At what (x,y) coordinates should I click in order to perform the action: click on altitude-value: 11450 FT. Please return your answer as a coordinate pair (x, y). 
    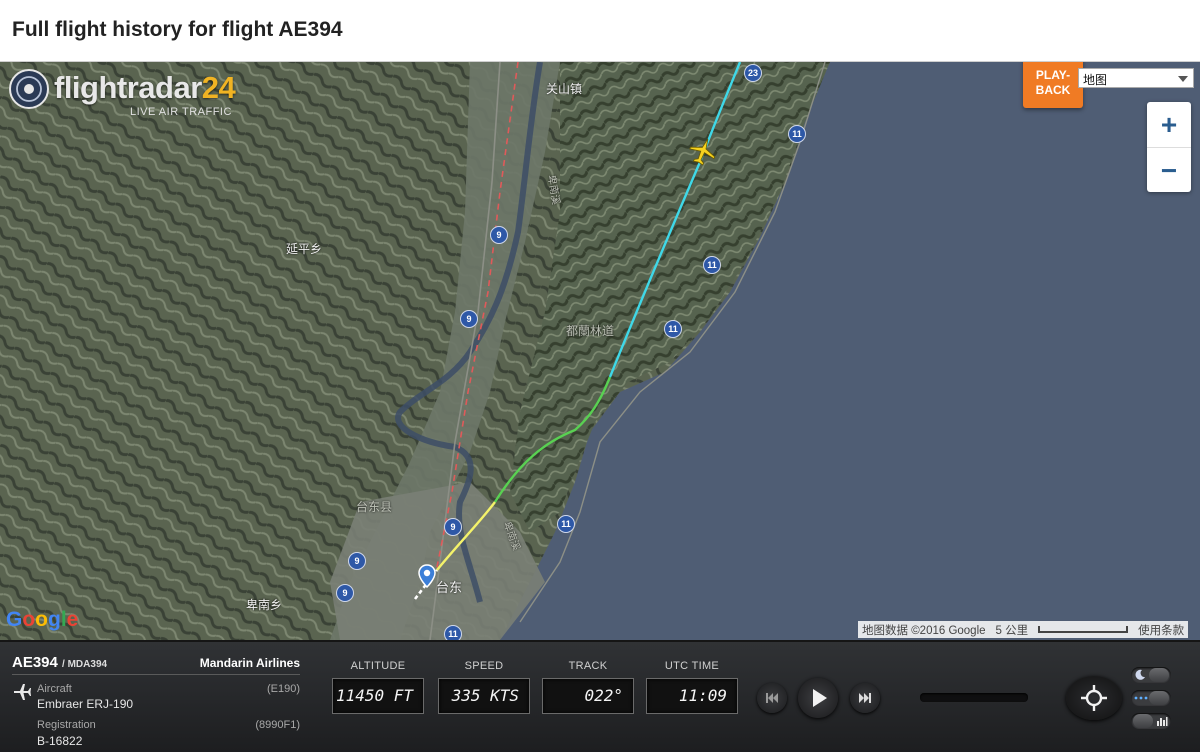
    Looking at the image, I should click on (378, 696).